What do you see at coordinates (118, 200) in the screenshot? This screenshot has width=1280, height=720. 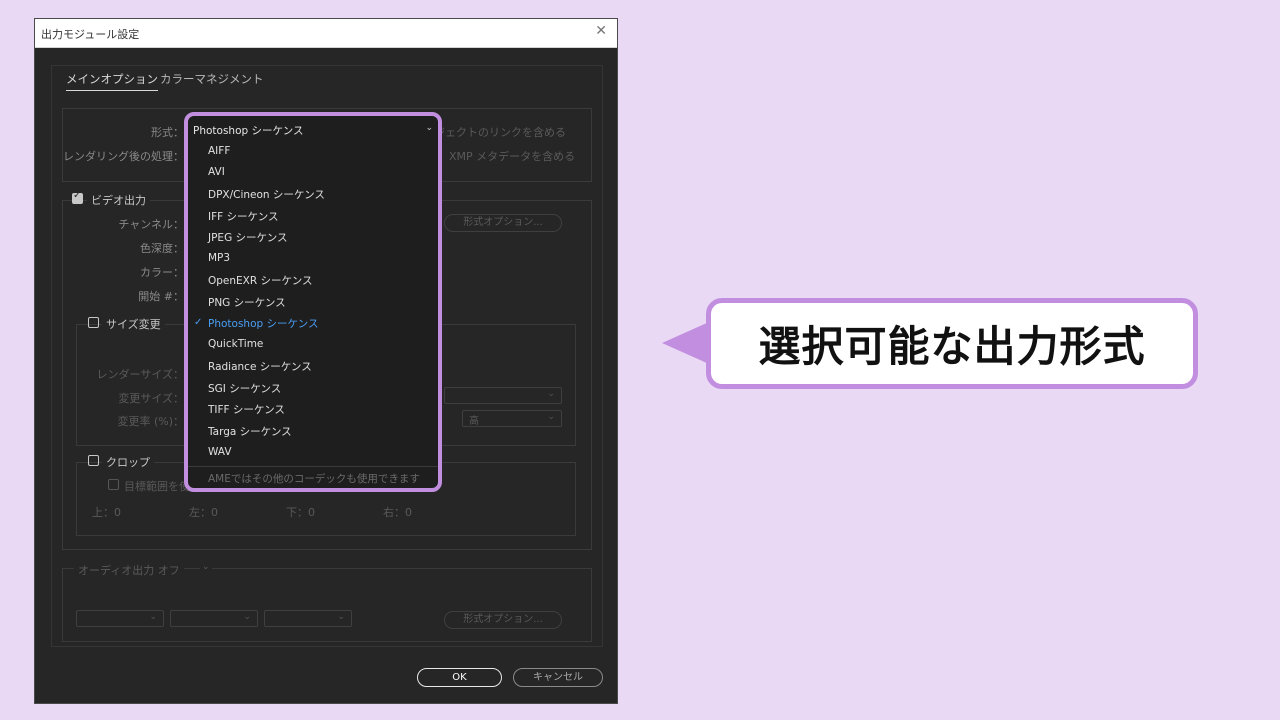 I see `video-output-label: ビデオ出力` at bounding box center [118, 200].